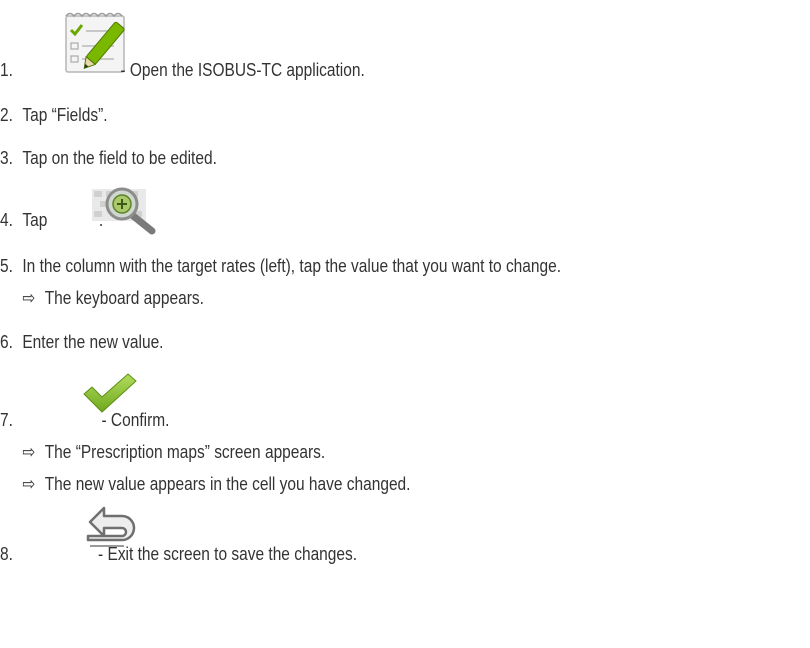 The image size is (810, 648). I want to click on step-8: 8. - Exit the screen to save the changes., so click(178, 554).